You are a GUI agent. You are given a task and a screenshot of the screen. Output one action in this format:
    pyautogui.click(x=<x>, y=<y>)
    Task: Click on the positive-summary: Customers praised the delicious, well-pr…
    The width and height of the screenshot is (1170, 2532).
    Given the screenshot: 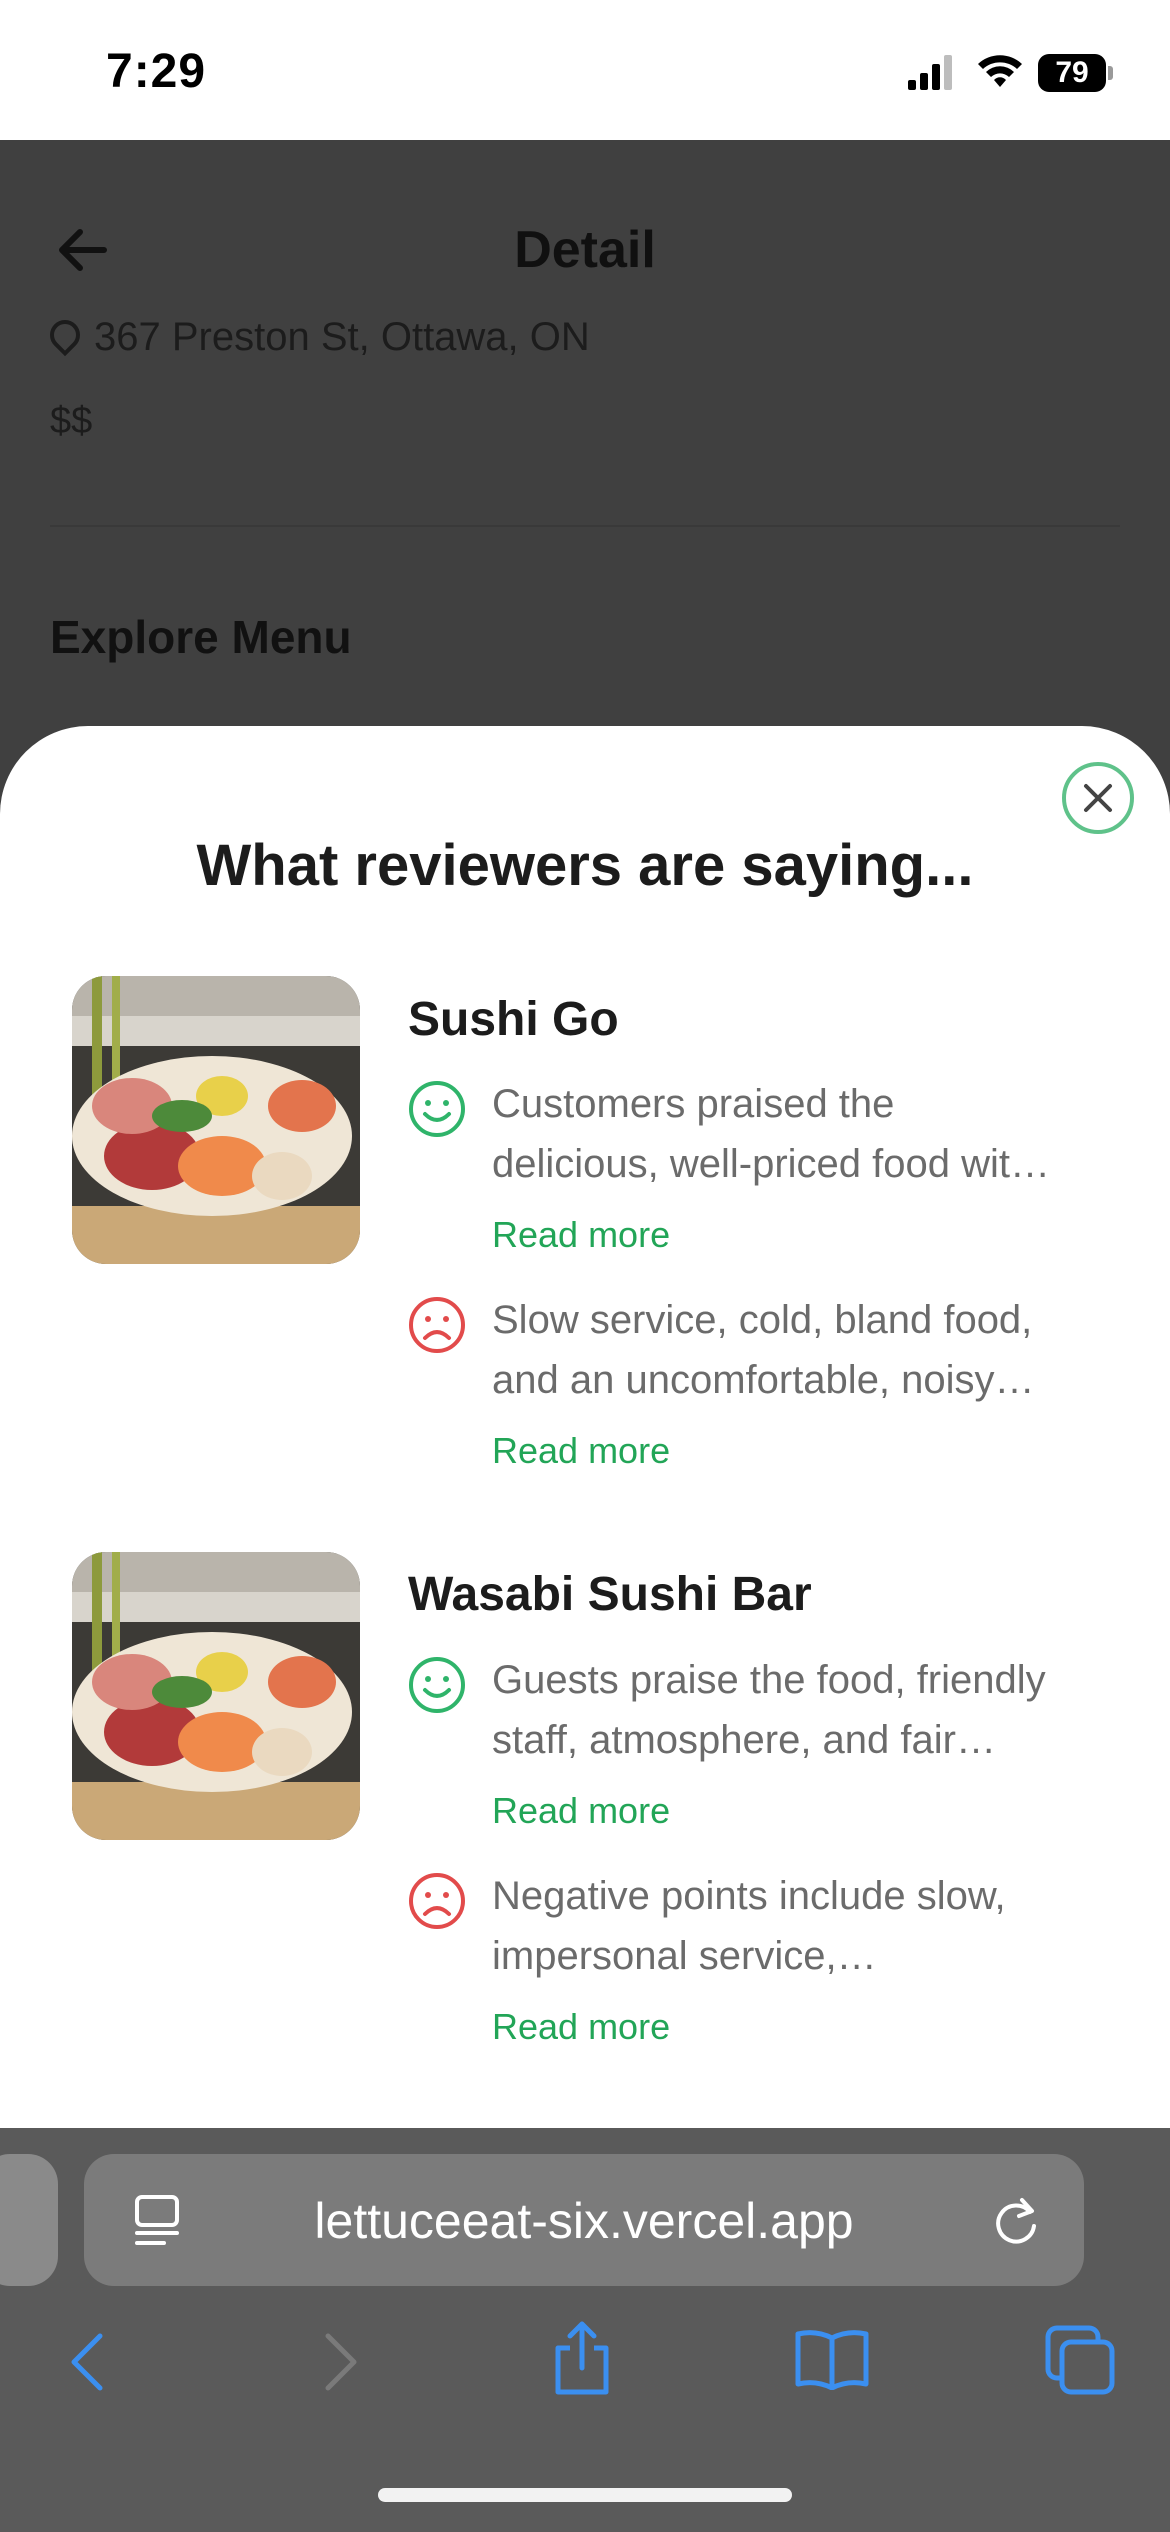 What is the action you would take?
    pyautogui.click(x=771, y=1134)
    